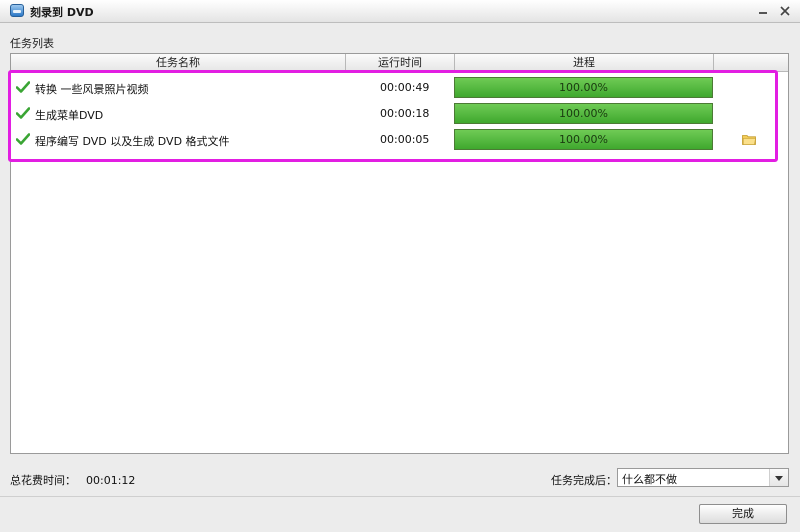  Describe the element at coordinates (703, 477) in the screenshot. I see `after-completion-select: 什么都不做` at that location.